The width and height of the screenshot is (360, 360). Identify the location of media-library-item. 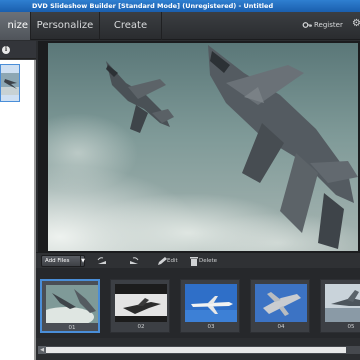
(10, 83).